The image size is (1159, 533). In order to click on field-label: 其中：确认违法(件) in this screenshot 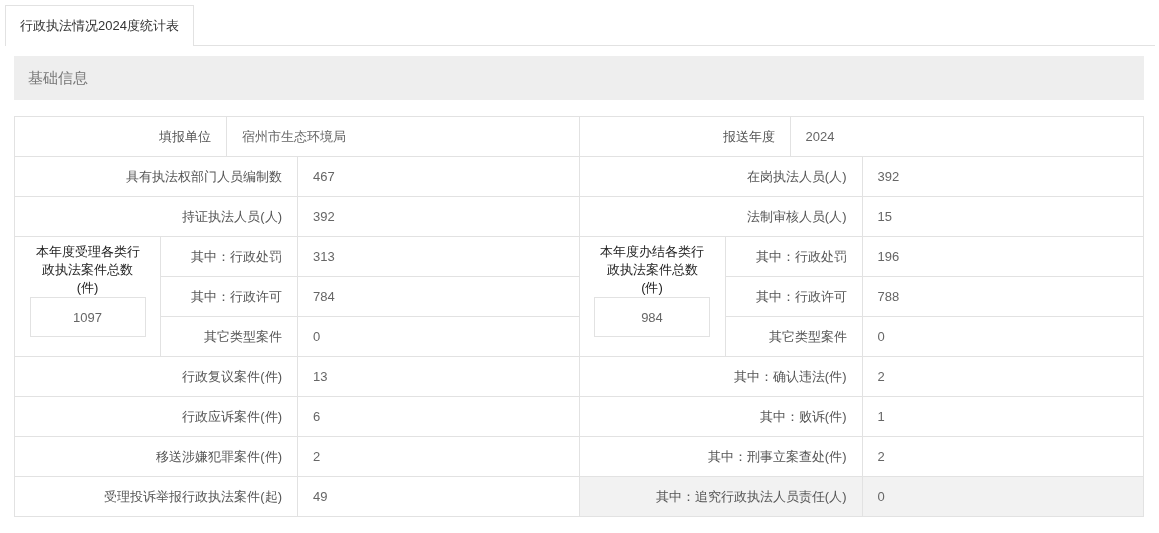, I will do `click(721, 377)`.